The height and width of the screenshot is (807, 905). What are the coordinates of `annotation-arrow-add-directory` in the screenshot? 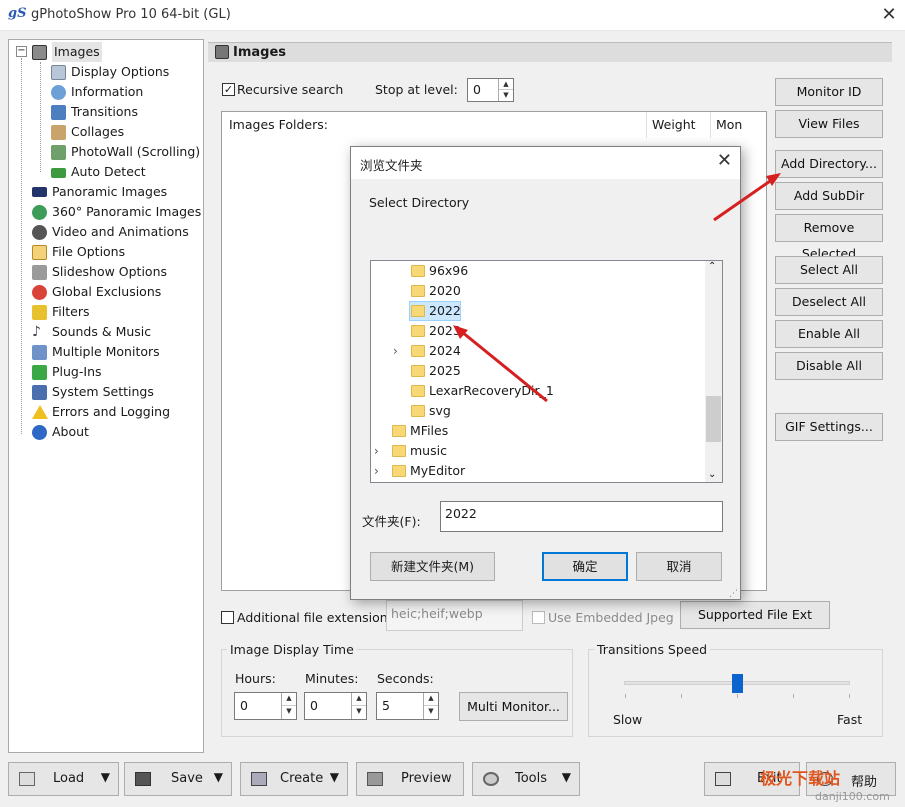 It's located at (743, 199).